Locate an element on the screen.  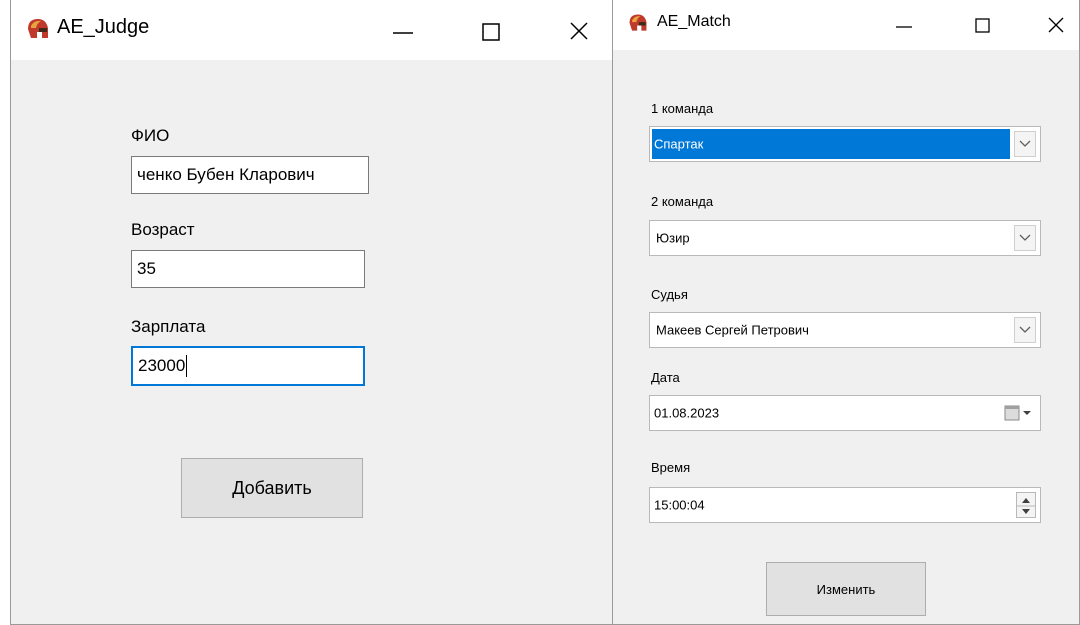
fio-value: ченко Бубен Кларович is located at coordinates (226, 174).